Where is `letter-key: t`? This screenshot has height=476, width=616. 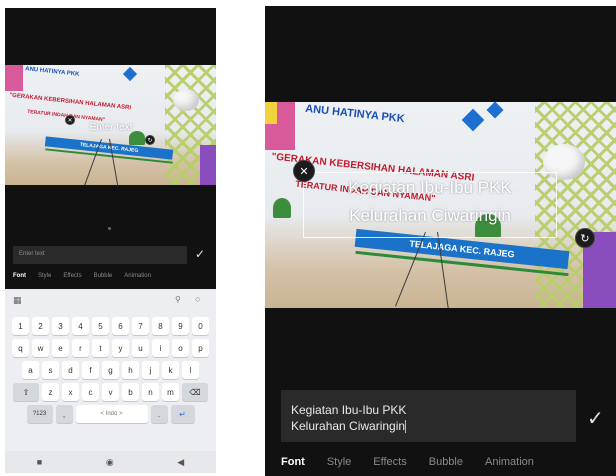
letter-key: t is located at coordinates (100, 348).